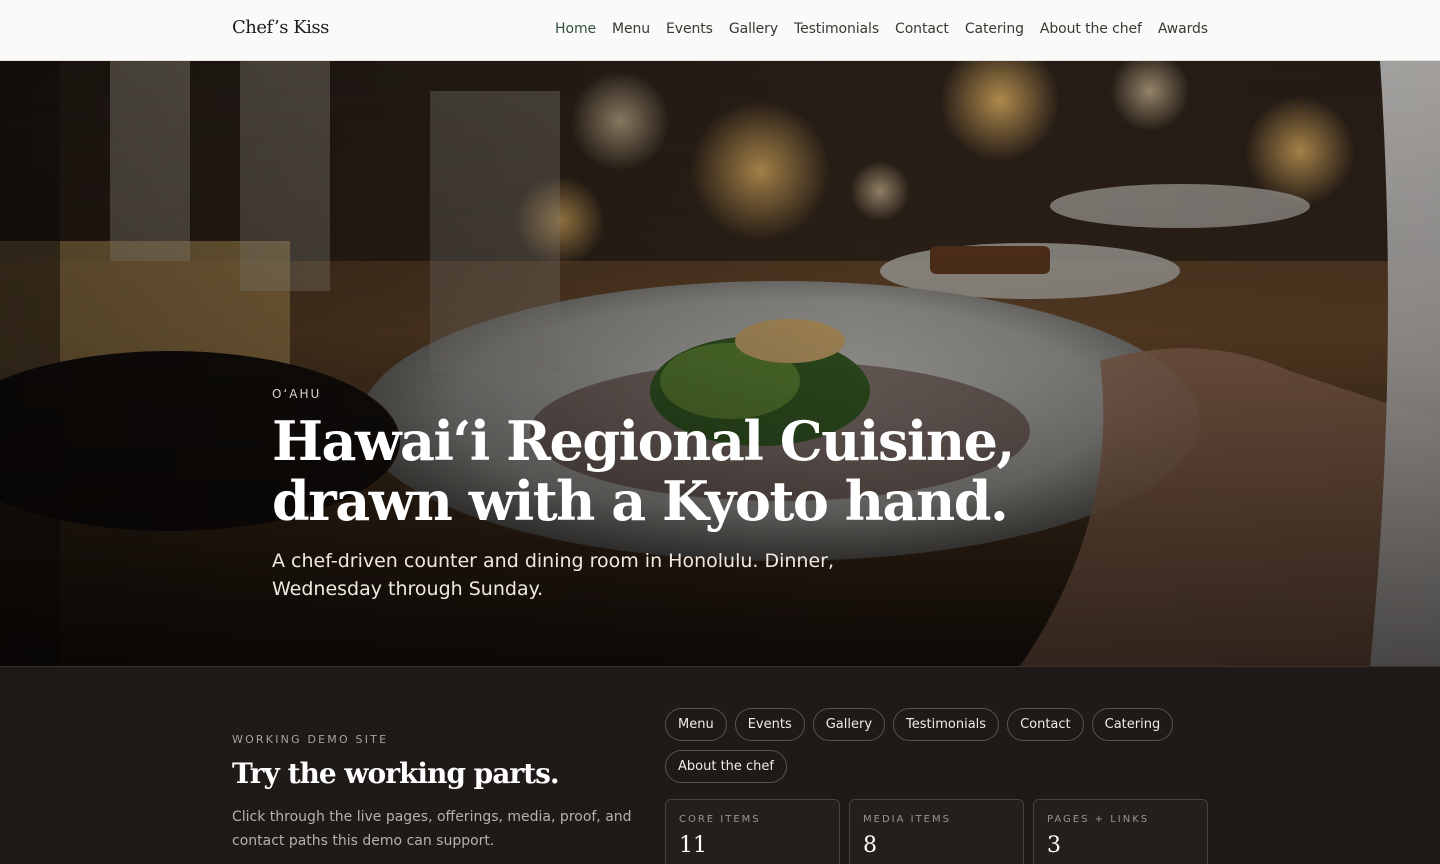 Image resolution: width=1440 pixels, height=864 pixels. Describe the element at coordinates (1098, 819) in the screenshot. I see `stat-label: PAGES + LINKS` at that location.